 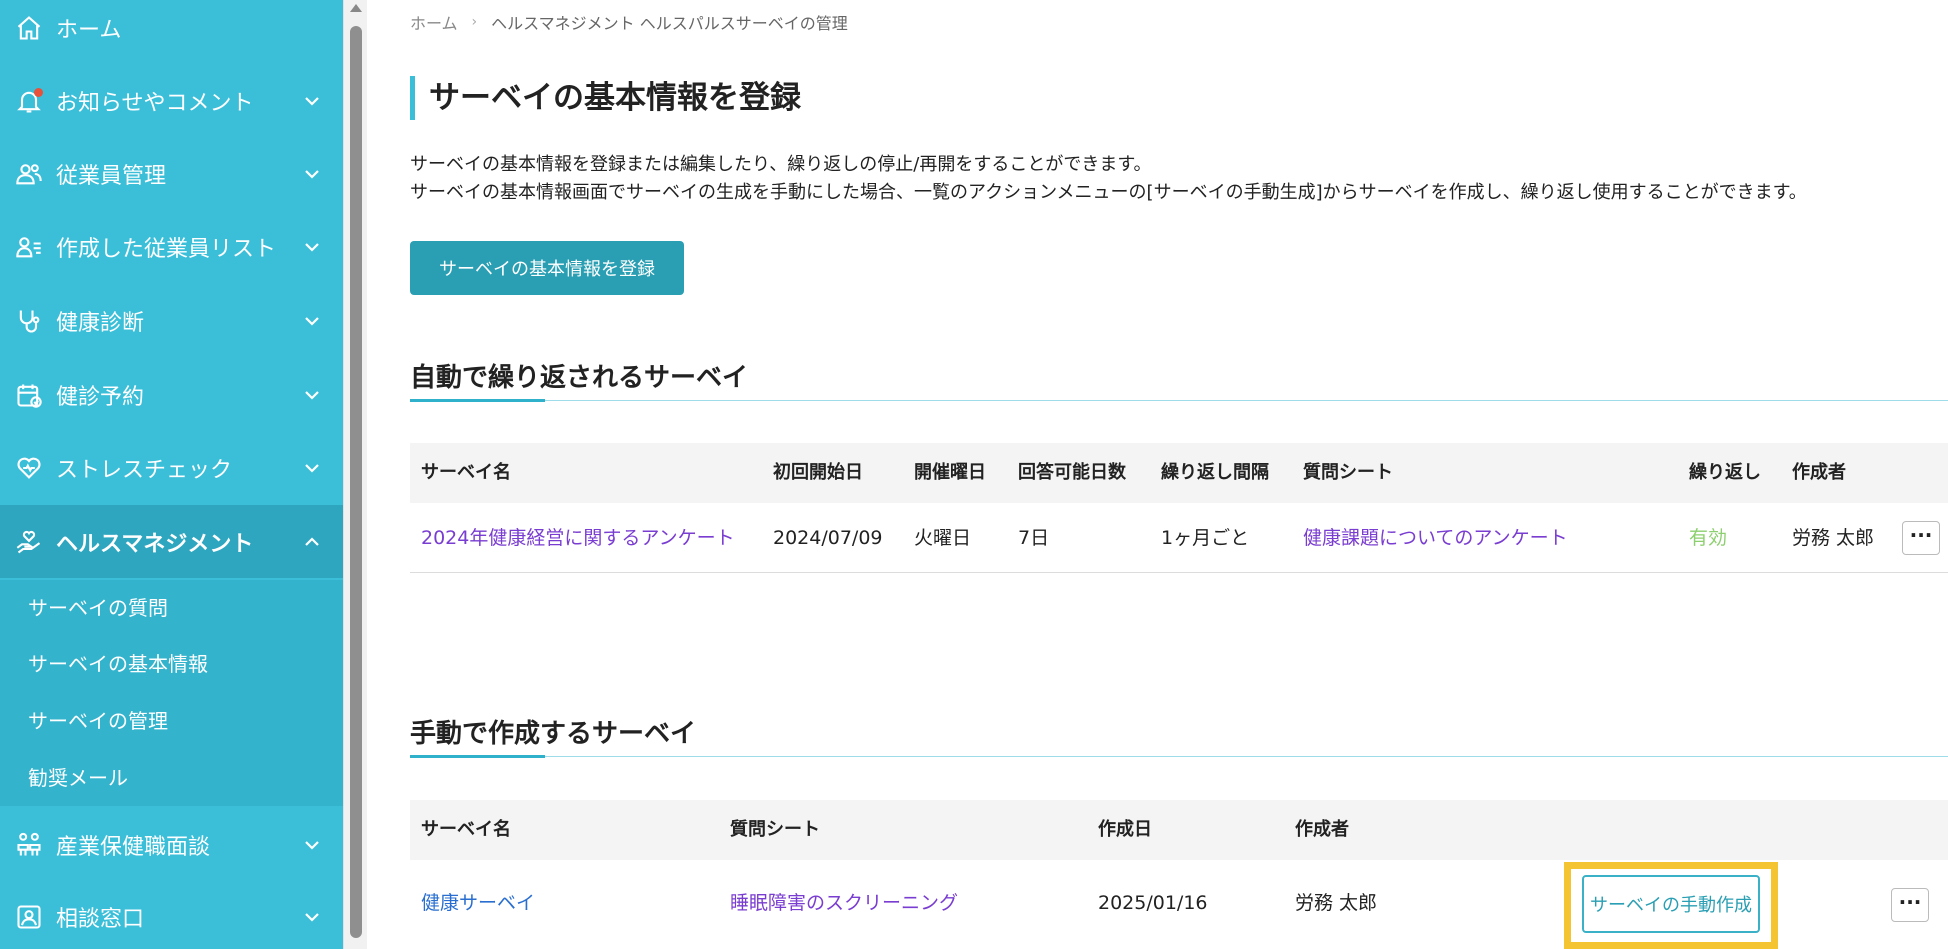 What do you see at coordinates (29, 101) in the screenshot?
I see `bell-icon` at bounding box center [29, 101].